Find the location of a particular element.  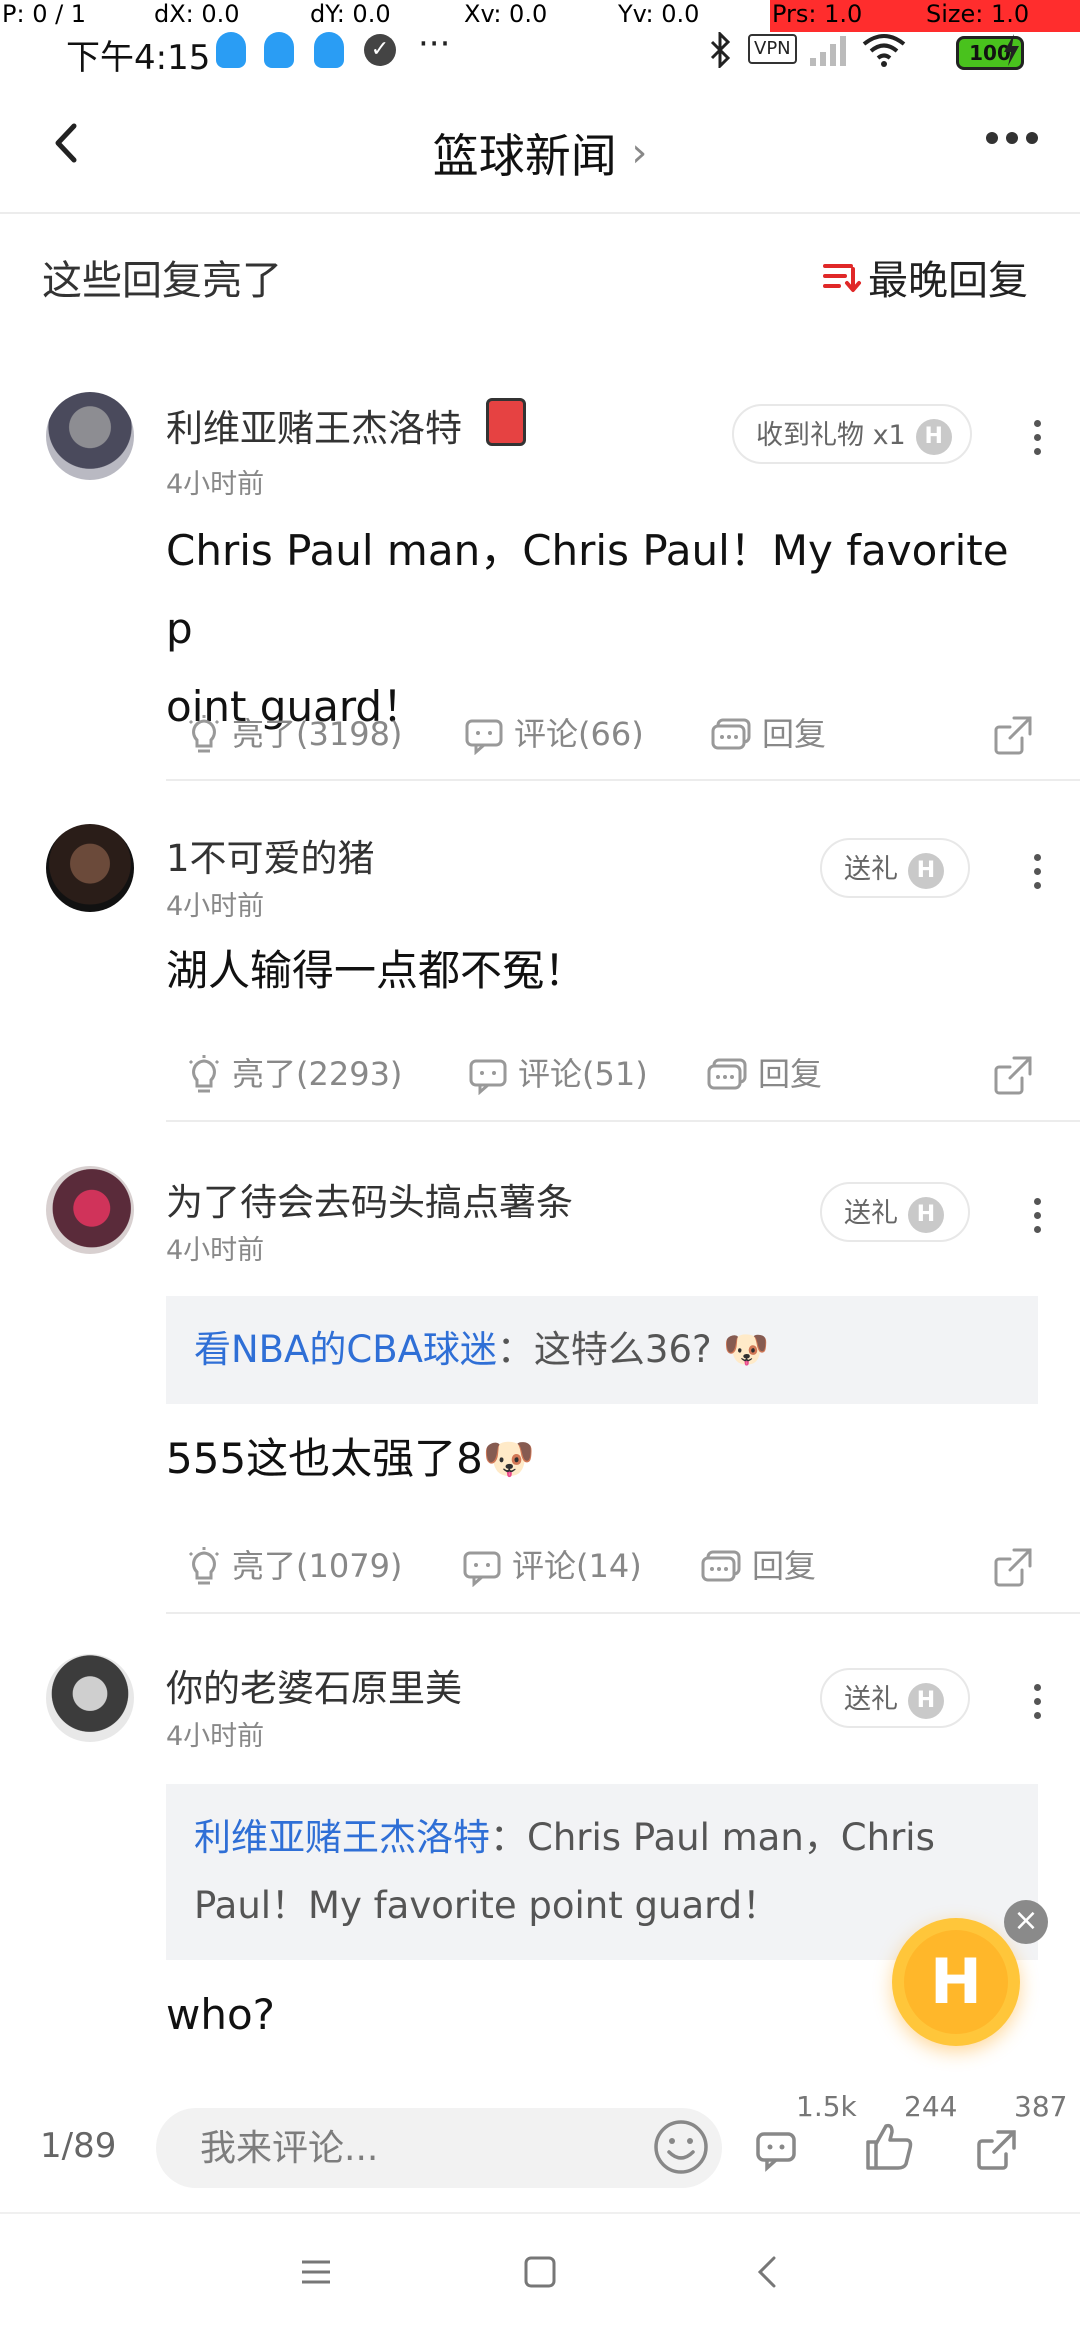

page-title-text: 篮球新闻 is located at coordinates (524, 156).